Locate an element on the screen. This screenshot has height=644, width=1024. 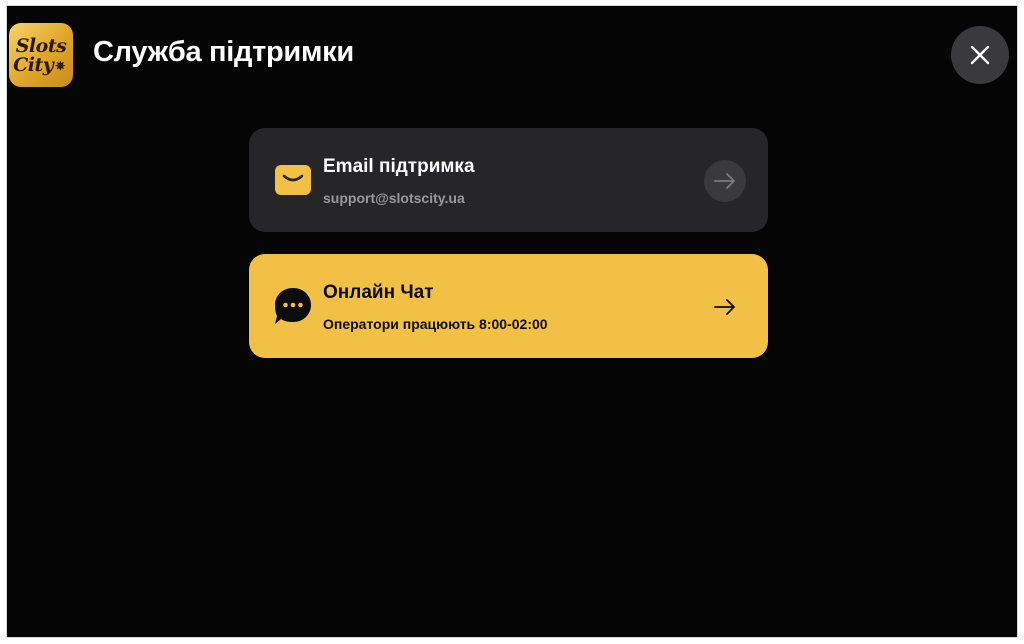
slots-city-logo: Slots City ✵ is located at coordinates (41, 55).